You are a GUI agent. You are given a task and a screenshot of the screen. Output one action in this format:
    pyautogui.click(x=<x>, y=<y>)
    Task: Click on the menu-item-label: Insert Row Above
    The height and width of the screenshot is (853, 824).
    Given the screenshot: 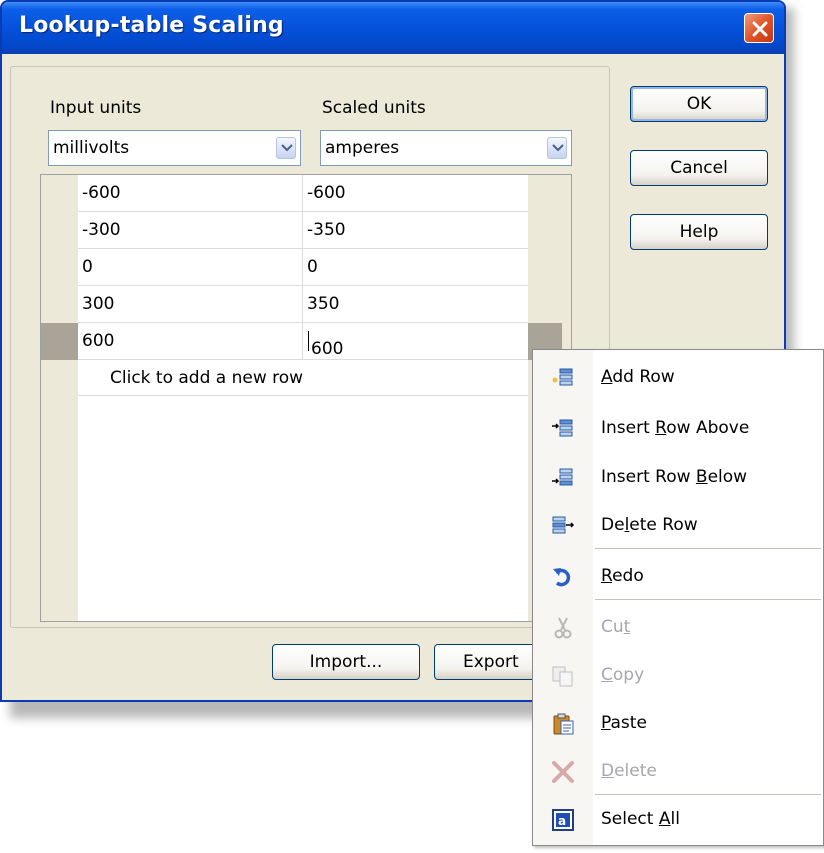 What is the action you would take?
    pyautogui.click(x=675, y=428)
    